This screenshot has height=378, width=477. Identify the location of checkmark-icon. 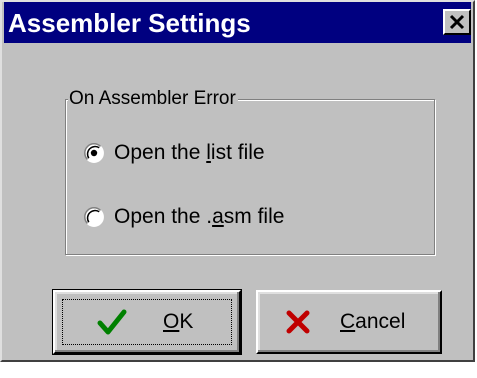
(112, 322).